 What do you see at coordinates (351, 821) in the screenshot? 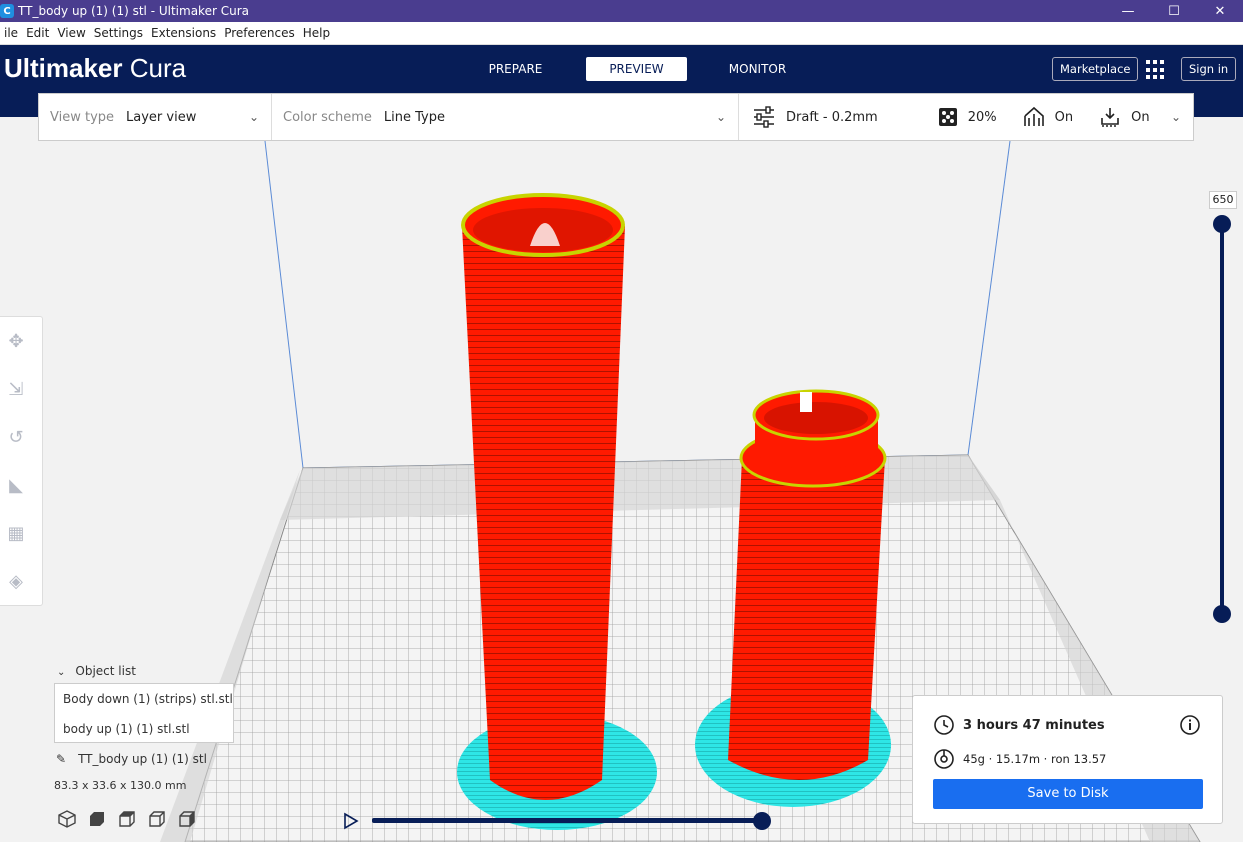
I see `play-icon` at bounding box center [351, 821].